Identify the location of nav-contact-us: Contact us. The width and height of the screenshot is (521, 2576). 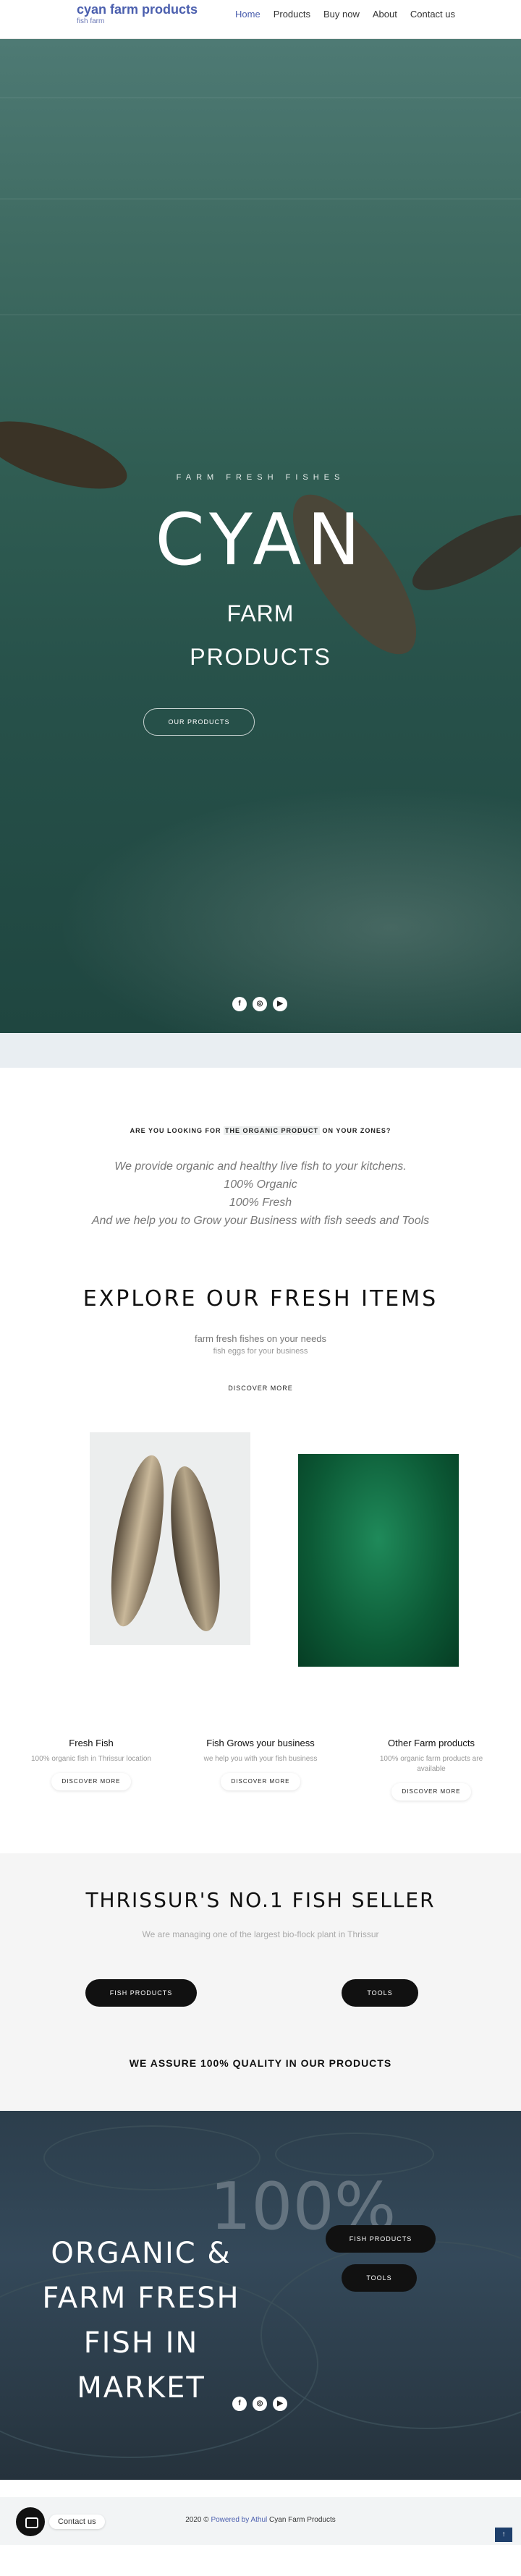
(433, 14).